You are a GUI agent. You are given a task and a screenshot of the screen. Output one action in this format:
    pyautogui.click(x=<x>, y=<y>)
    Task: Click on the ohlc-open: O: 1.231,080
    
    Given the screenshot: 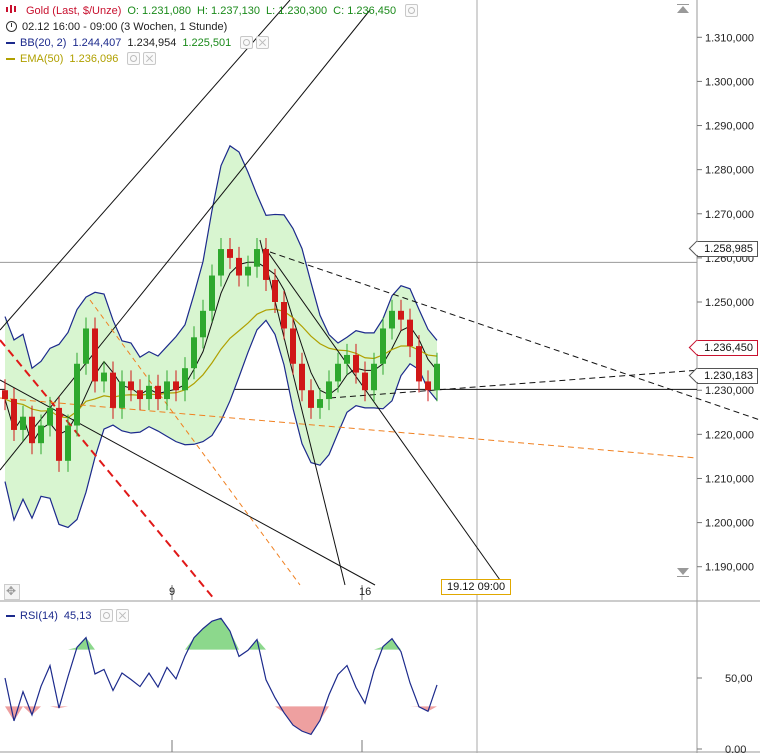 What is the action you would take?
    pyautogui.click(x=159, y=10)
    